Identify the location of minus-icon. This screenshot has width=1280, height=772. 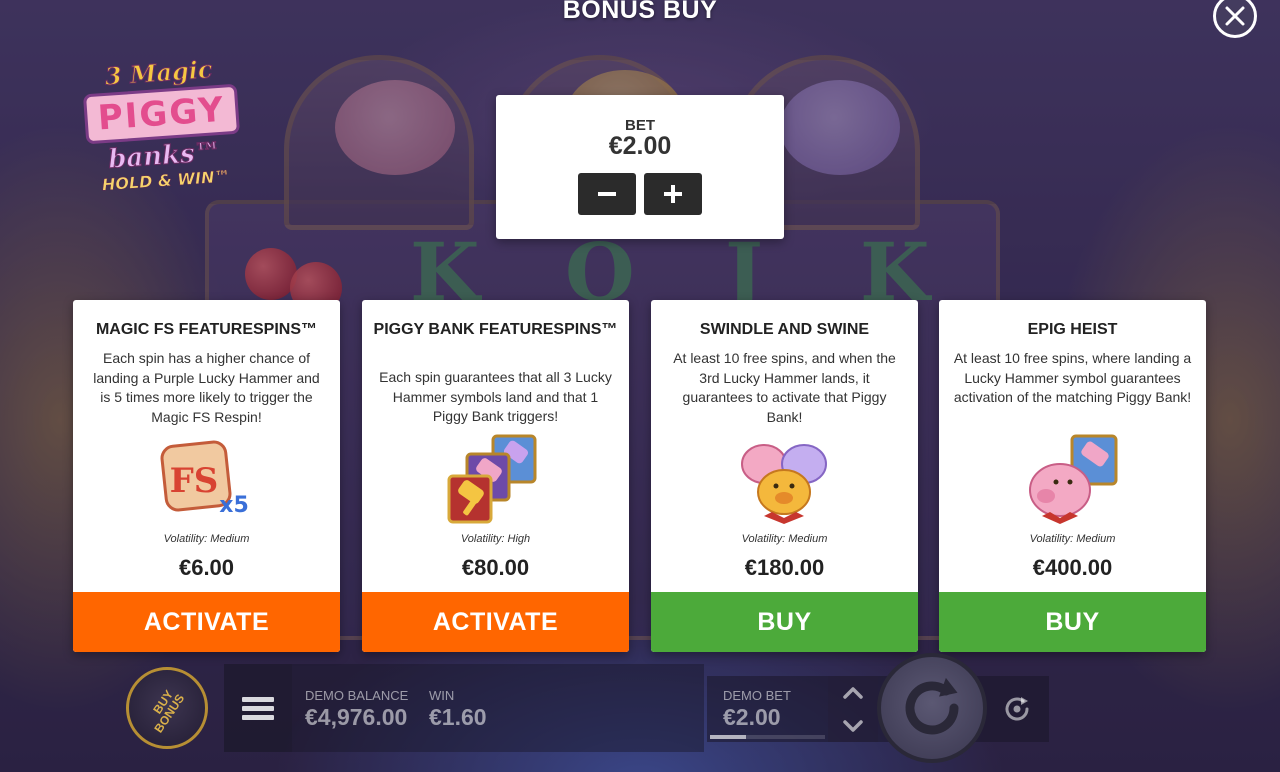
(607, 194).